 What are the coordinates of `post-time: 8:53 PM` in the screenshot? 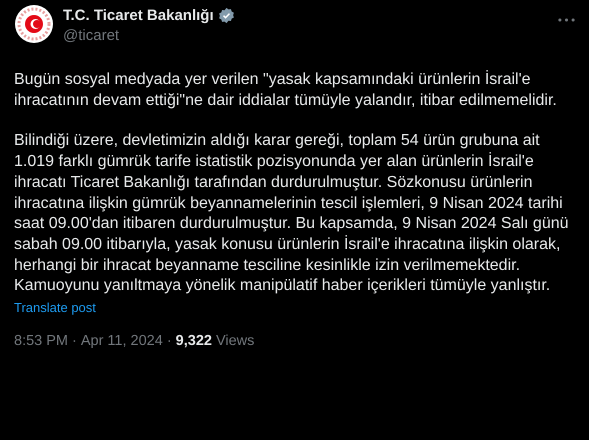 It's located at (41, 341).